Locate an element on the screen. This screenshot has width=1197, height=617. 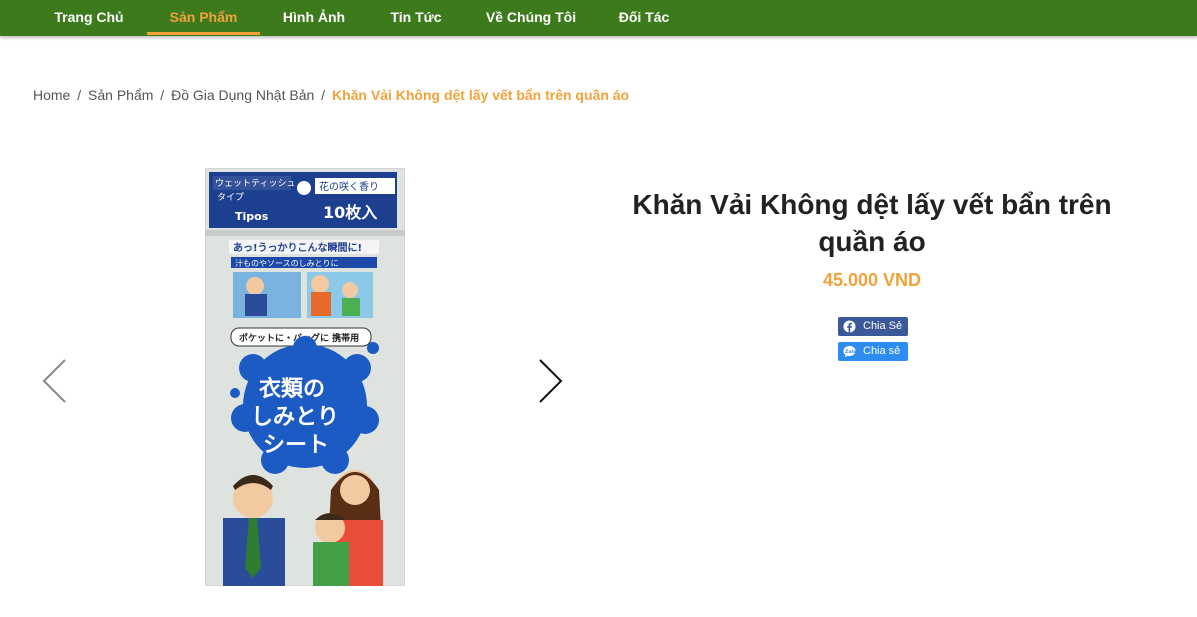
nav-item-trang-chu: Trang Chủ is located at coordinates (89, 18).